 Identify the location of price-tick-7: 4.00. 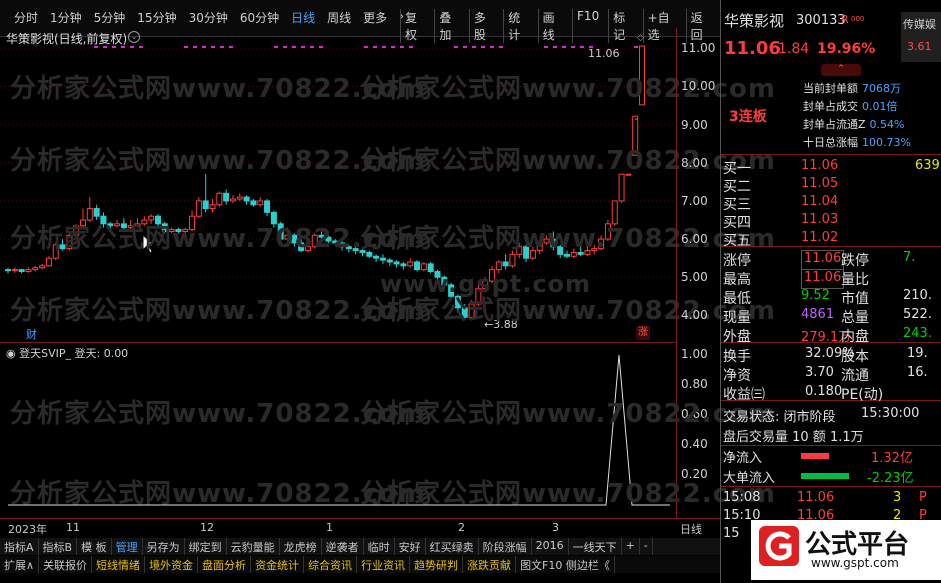
(694, 315).